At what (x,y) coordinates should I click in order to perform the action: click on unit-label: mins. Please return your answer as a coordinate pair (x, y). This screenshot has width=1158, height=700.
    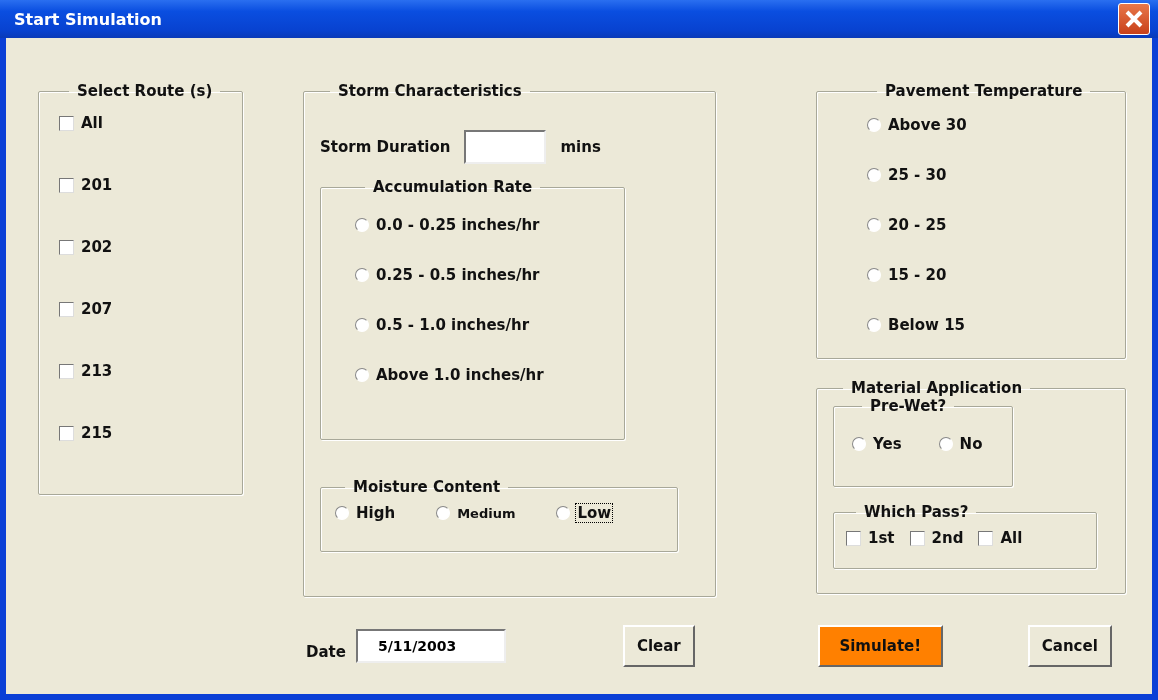
    Looking at the image, I should click on (580, 147).